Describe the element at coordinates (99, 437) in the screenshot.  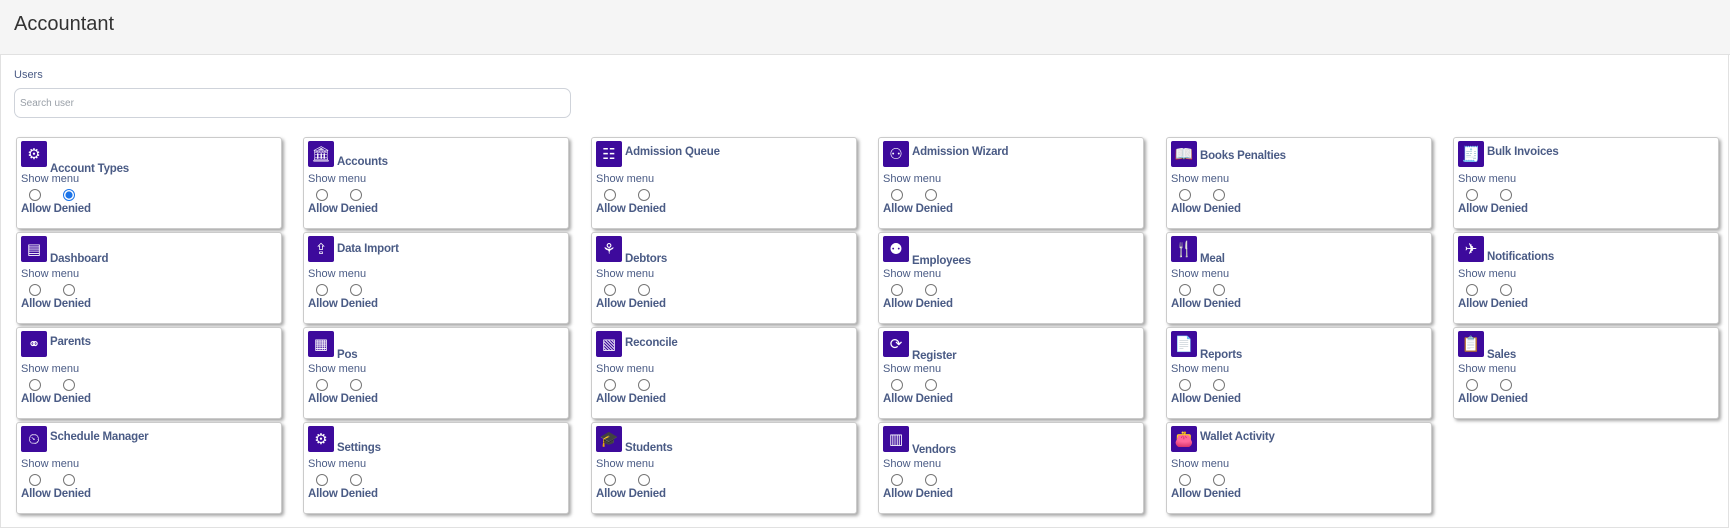
I see `permission-title: Schedule Manager` at that location.